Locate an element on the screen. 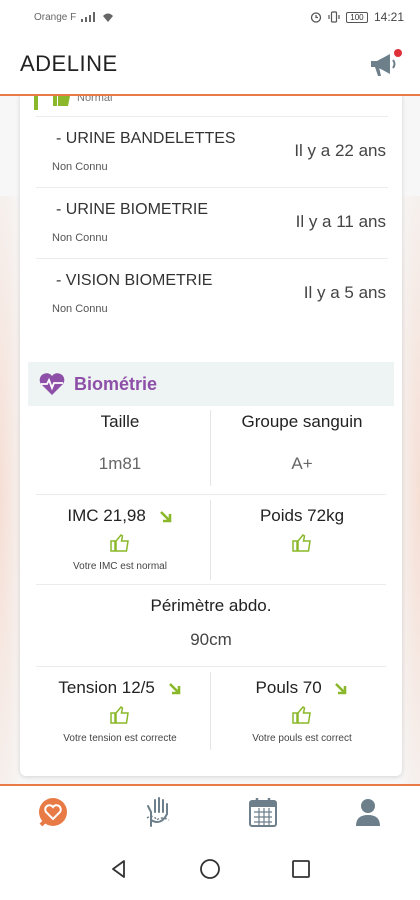 The width and height of the screenshot is (420, 900). status-bar-indicator is located at coordinates (36, 103).